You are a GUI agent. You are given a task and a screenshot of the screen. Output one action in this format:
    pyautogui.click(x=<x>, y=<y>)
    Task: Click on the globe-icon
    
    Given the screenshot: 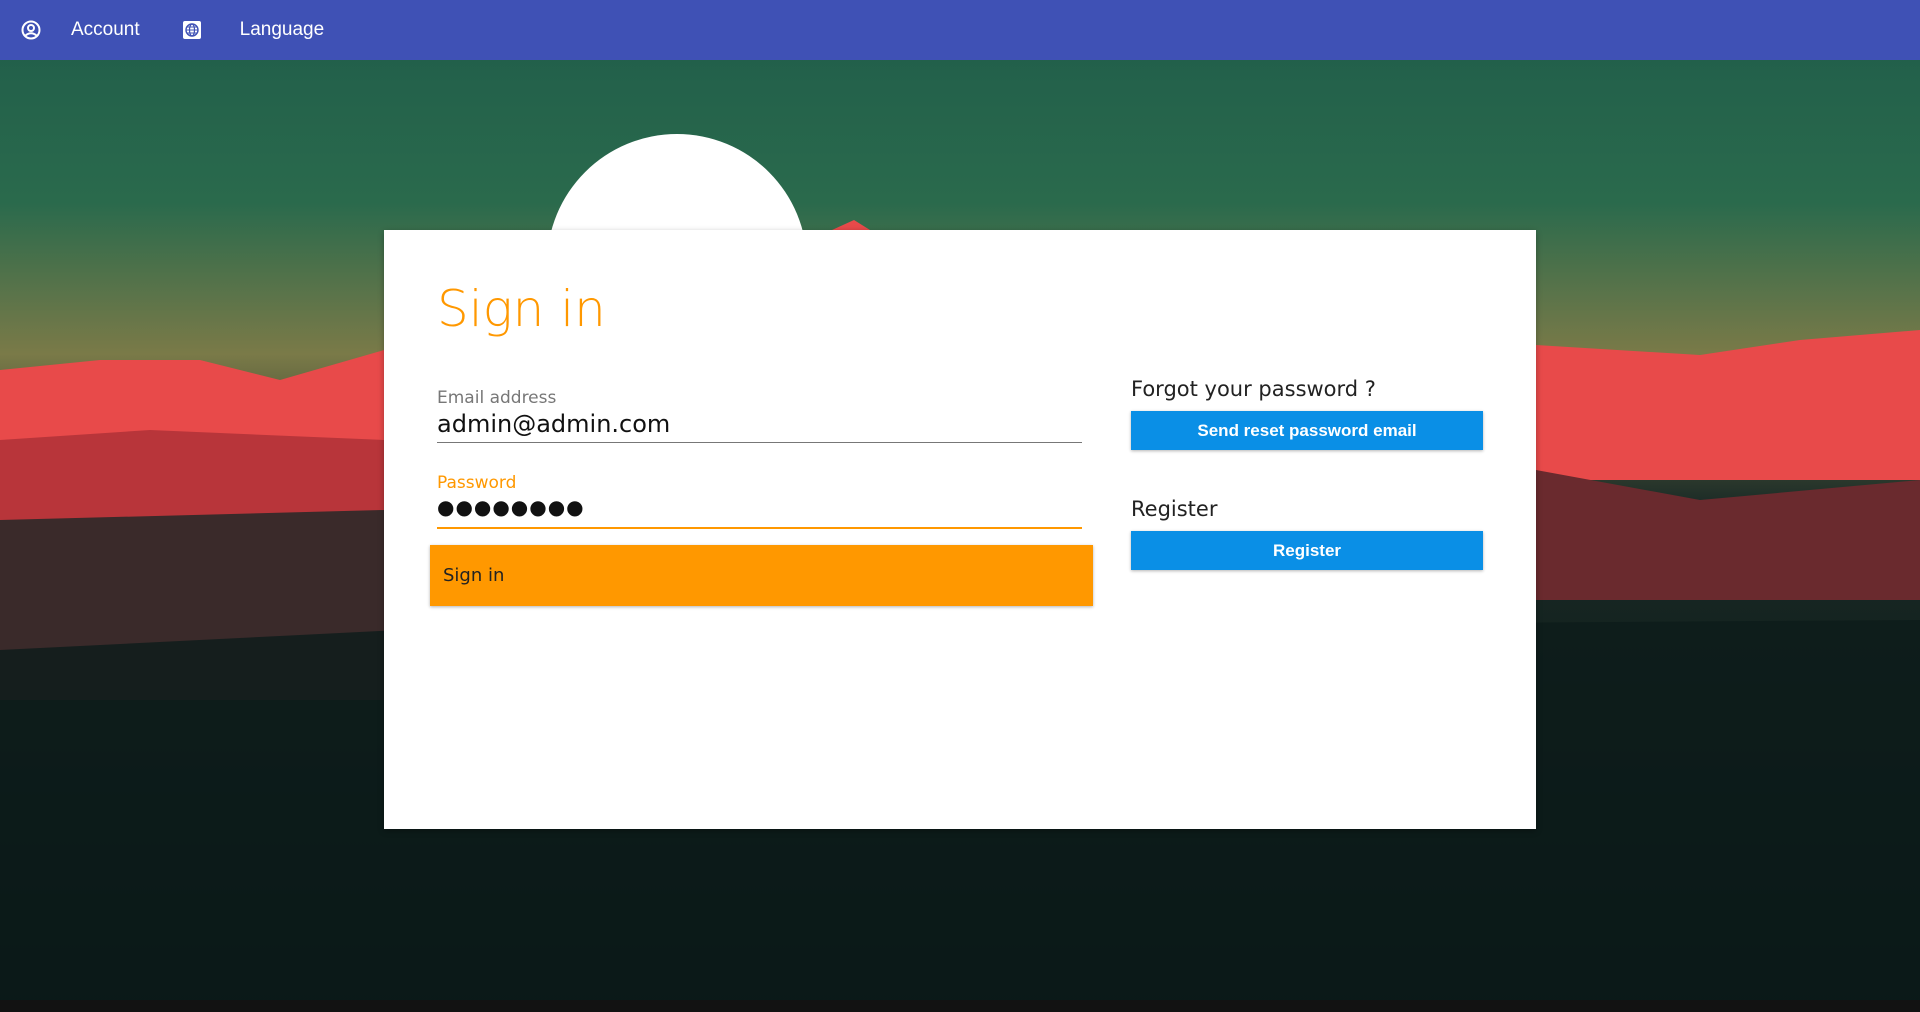 What is the action you would take?
    pyautogui.click(x=191, y=30)
    